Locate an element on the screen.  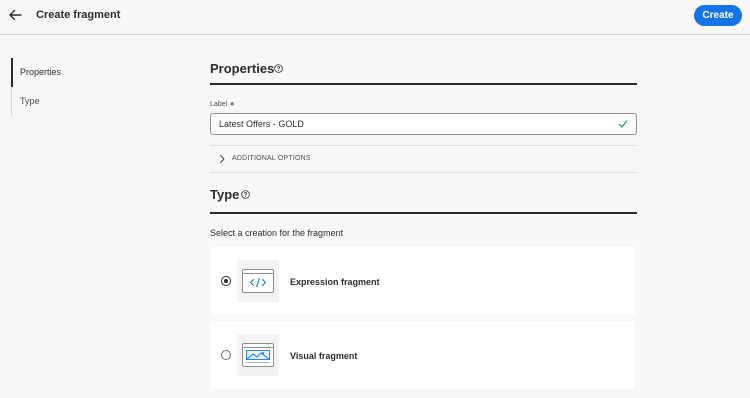
visual-fragment-thumbnail is located at coordinates (258, 355).